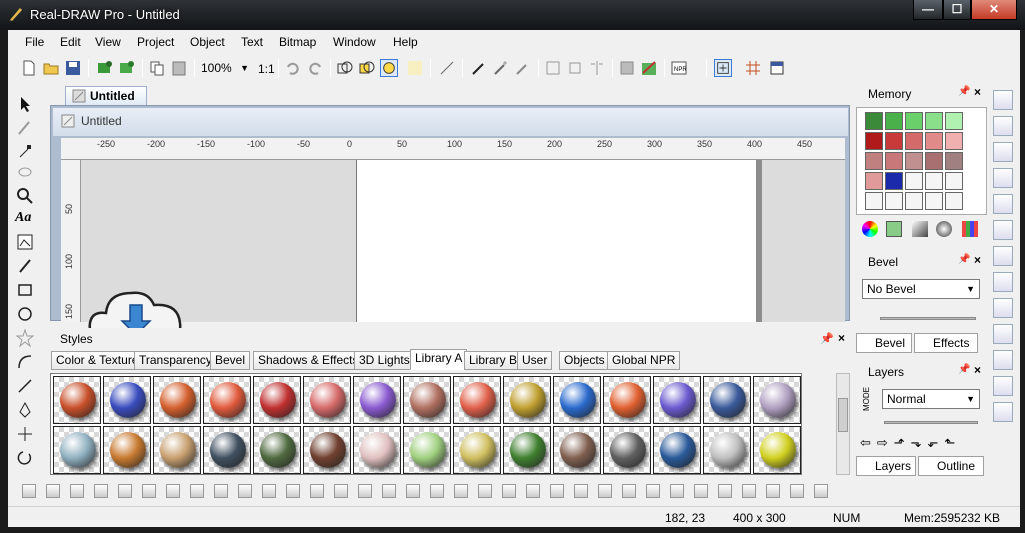  What do you see at coordinates (951, 466) in the screenshot?
I see `tab-outline-panel: Outline` at bounding box center [951, 466].